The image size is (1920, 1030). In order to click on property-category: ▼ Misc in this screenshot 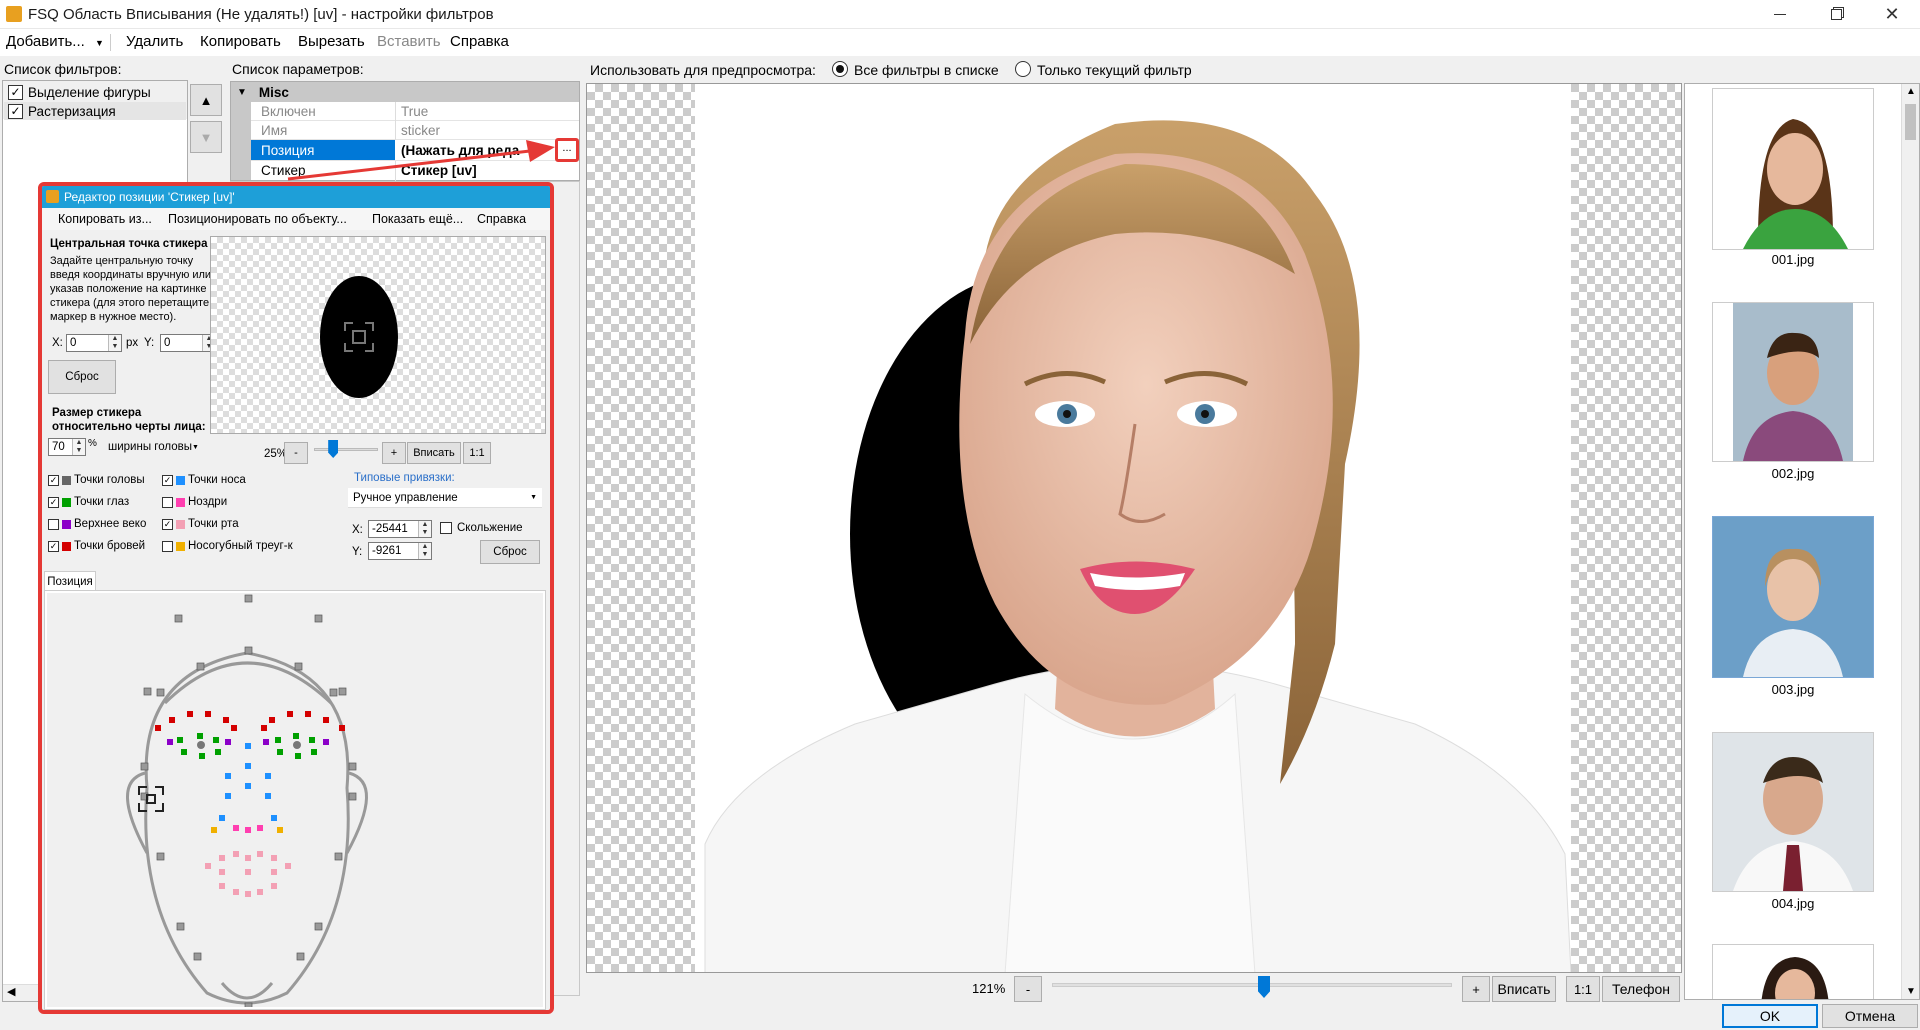, I will do `click(405, 92)`.